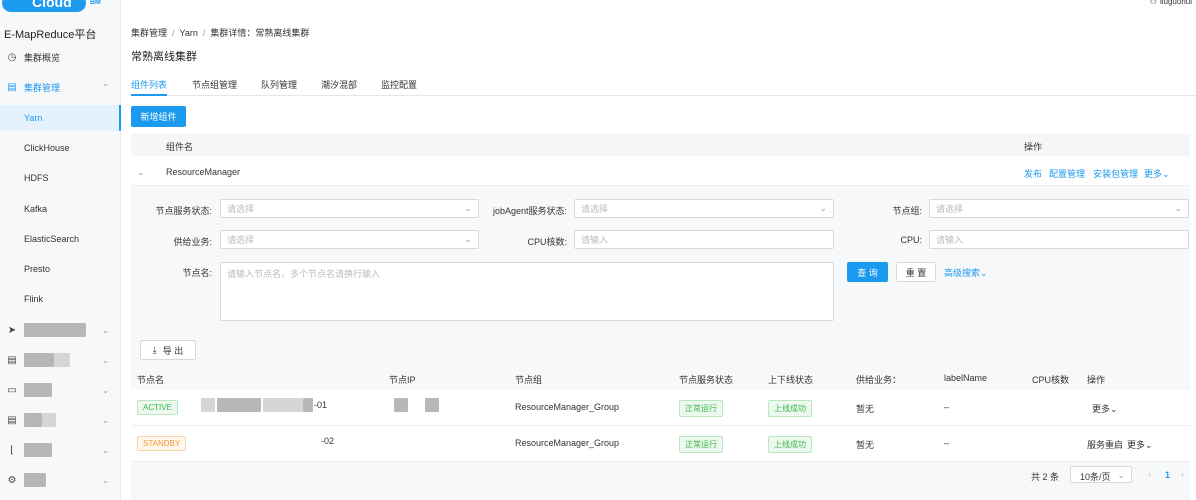  Describe the element at coordinates (867, 272) in the screenshot. I see `search-button: 查 询` at that location.